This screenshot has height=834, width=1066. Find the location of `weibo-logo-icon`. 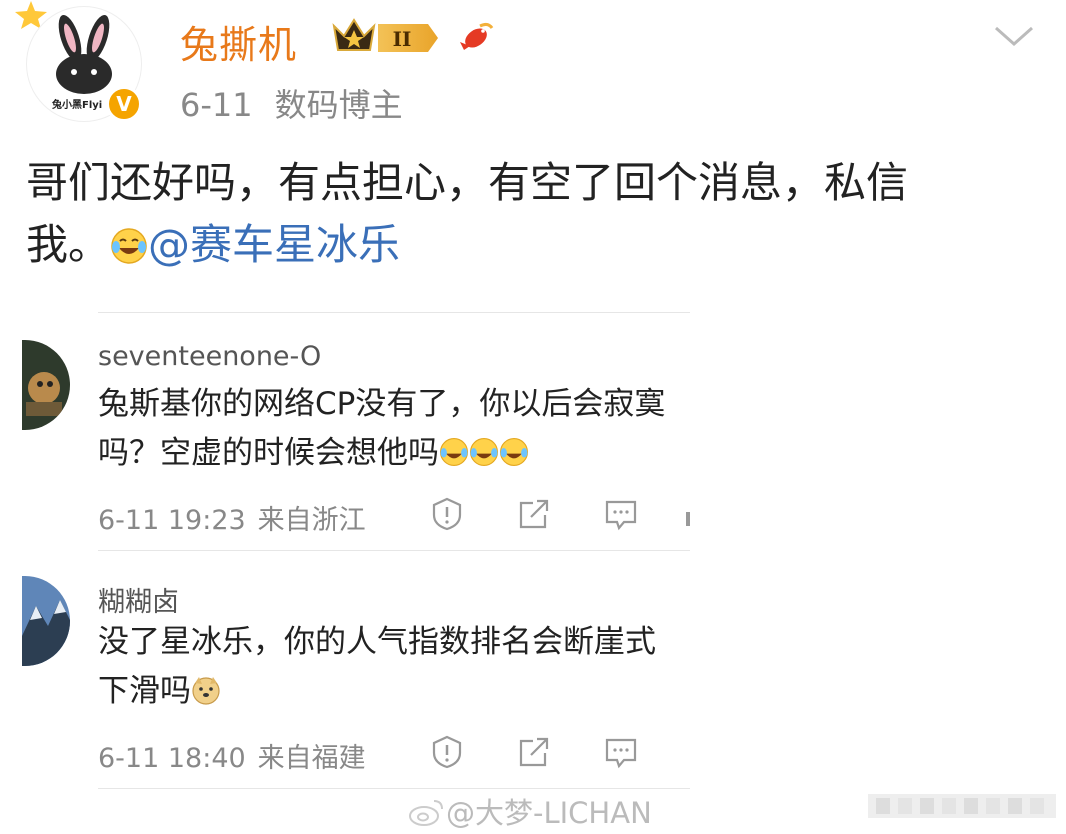

weibo-logo-icon is located at coordinates (427, 812).